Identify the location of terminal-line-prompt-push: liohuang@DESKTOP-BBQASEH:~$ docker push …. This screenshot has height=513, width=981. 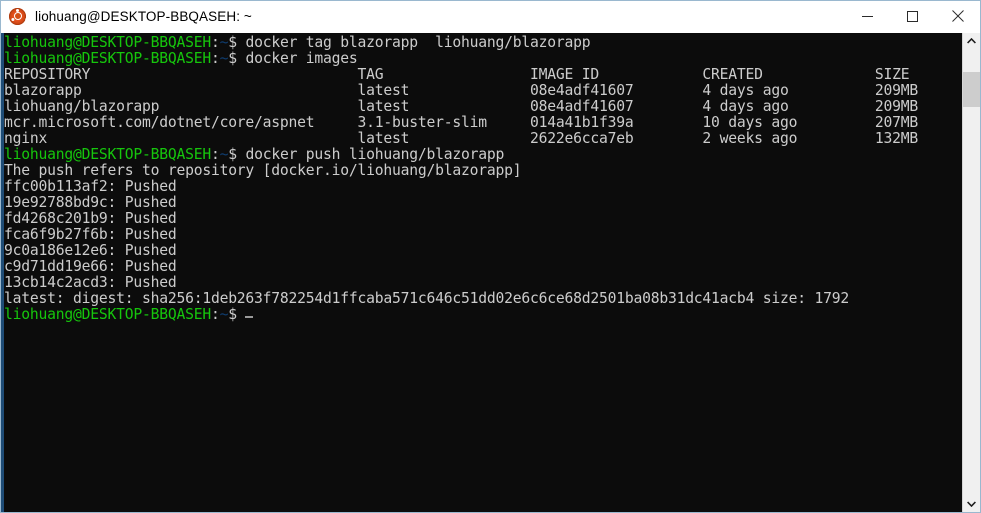
(483, 155).